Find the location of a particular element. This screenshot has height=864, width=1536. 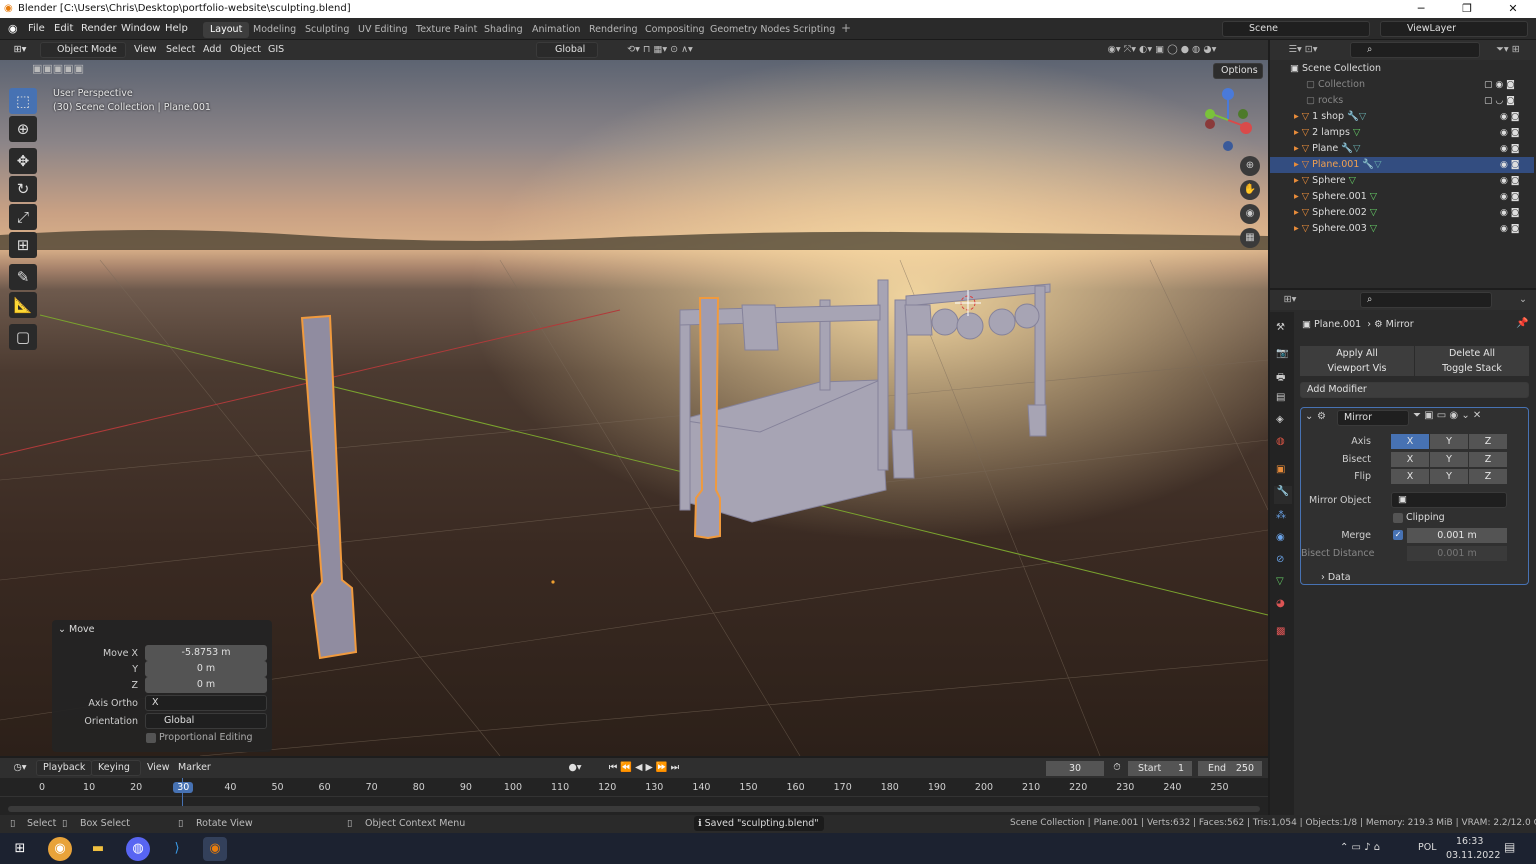

vscode-icon: ⟩ is located at coordinates (177, 849).